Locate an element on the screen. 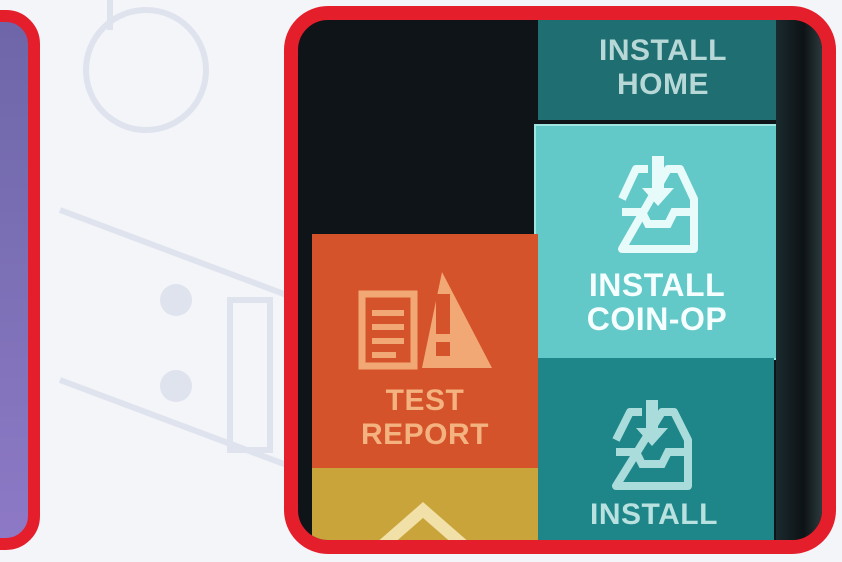 The height and width of the screenshot is (562, 842). test-report-label: TEST REPORT is located at coordinates (425, 418).